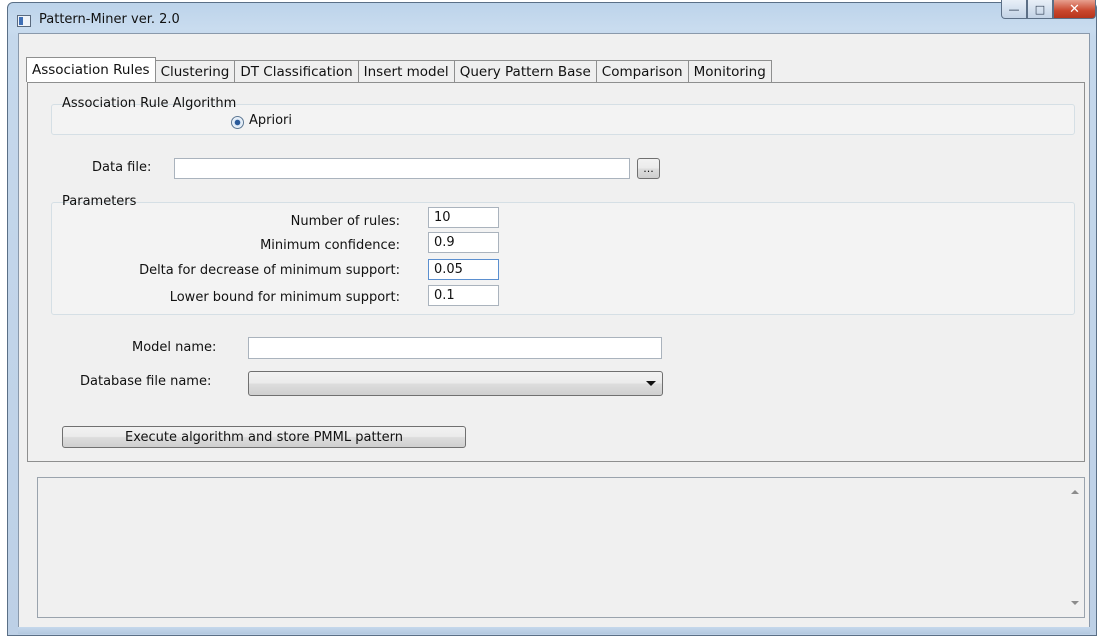 The image size is (1104, 640). Describe the element at coordinates (24, 21) in the screenshot. I see `app-icon` at that location.